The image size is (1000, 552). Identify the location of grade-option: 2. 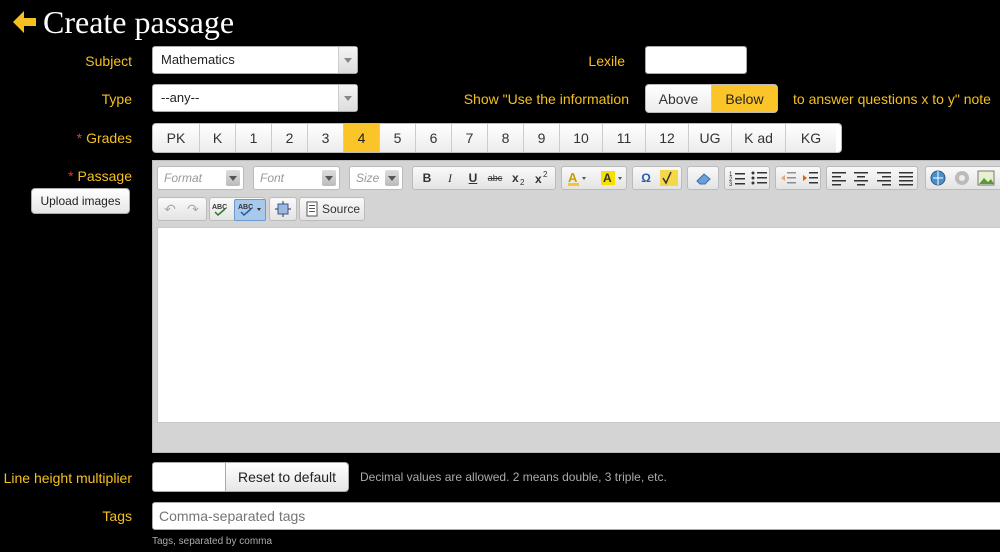
(290, 138).